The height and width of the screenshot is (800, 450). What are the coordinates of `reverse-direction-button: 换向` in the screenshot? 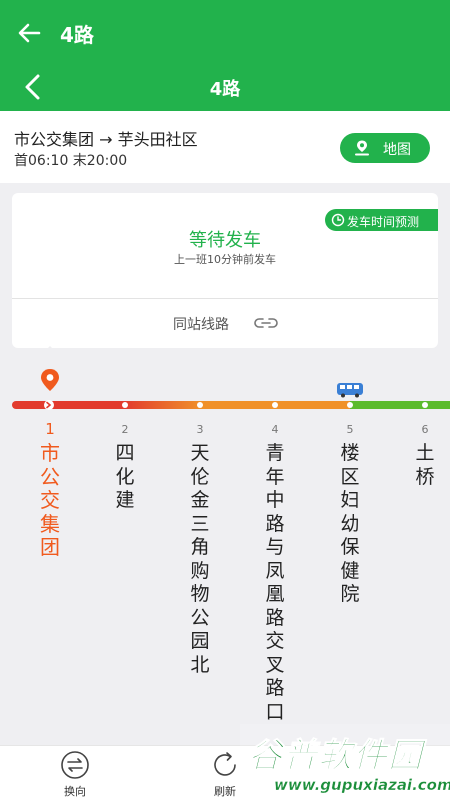 It's located at (75, 774).